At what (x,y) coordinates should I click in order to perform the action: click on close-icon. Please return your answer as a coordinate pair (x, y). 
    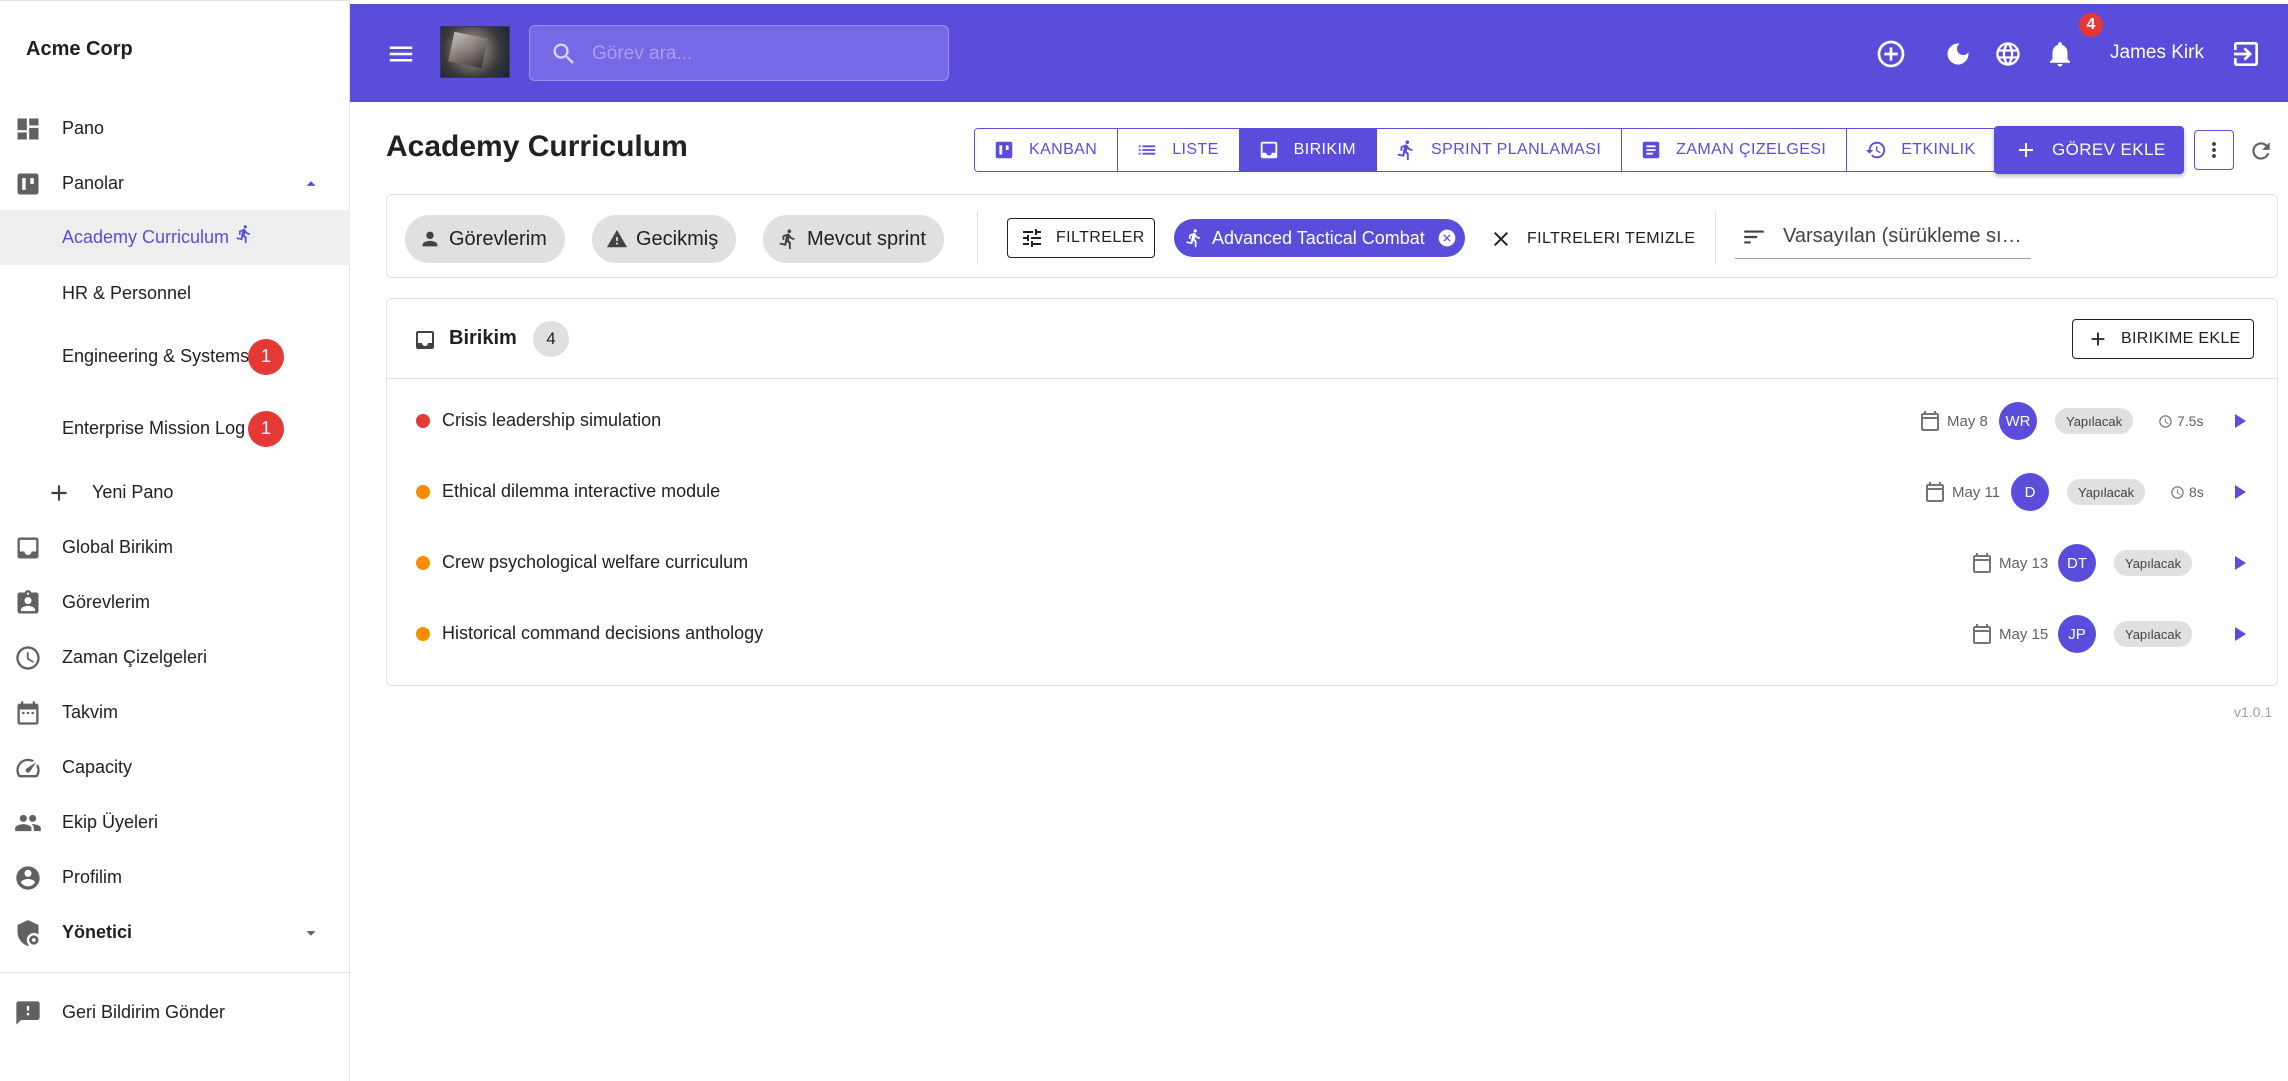
    Looking at the image, I should click on (1501, 239).